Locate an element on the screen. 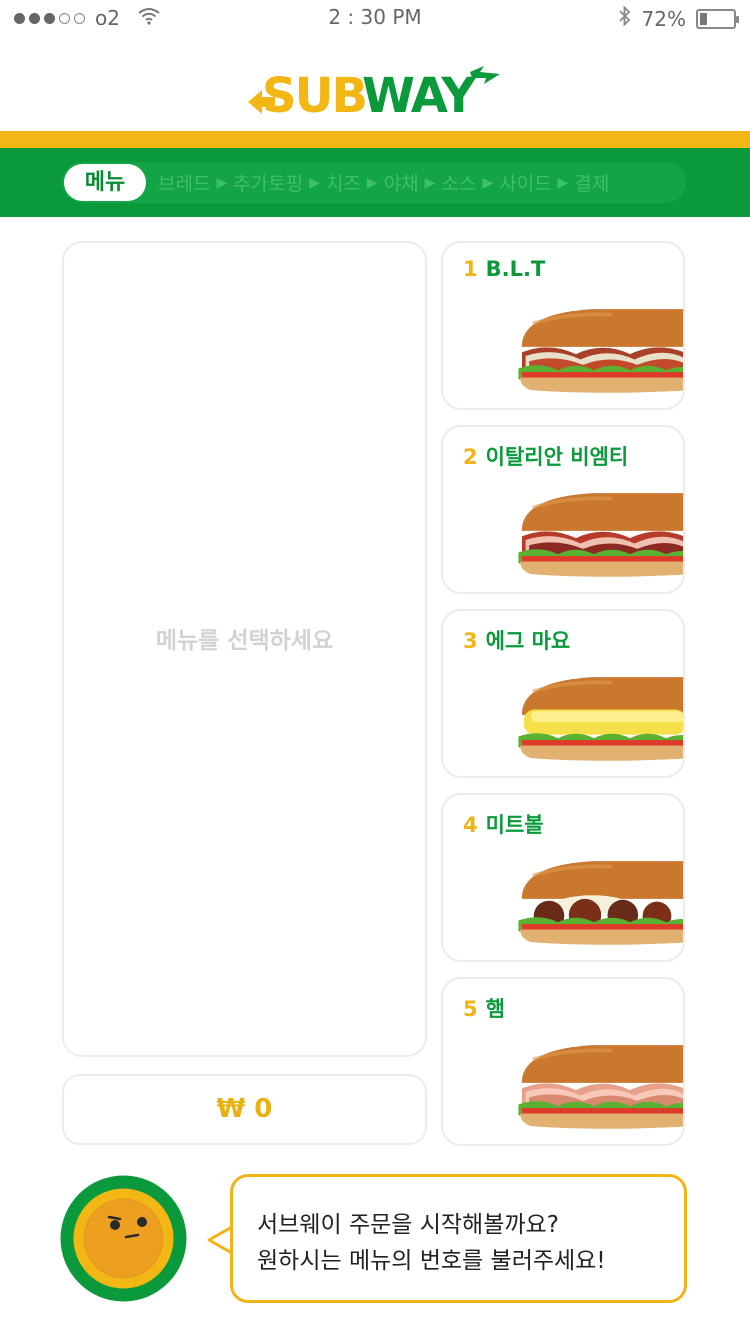 The image size is (750, 1334). menu-number: 5 is located at coordinates (470, 1009).